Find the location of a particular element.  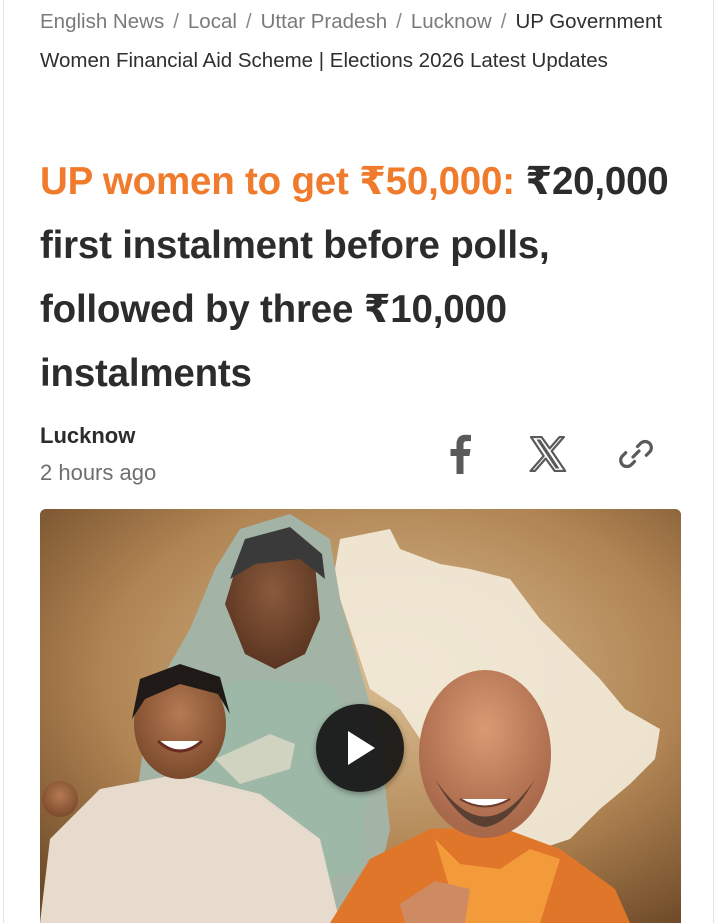

breadcrumb-link-local: Local is located at coordinates (212, 21).